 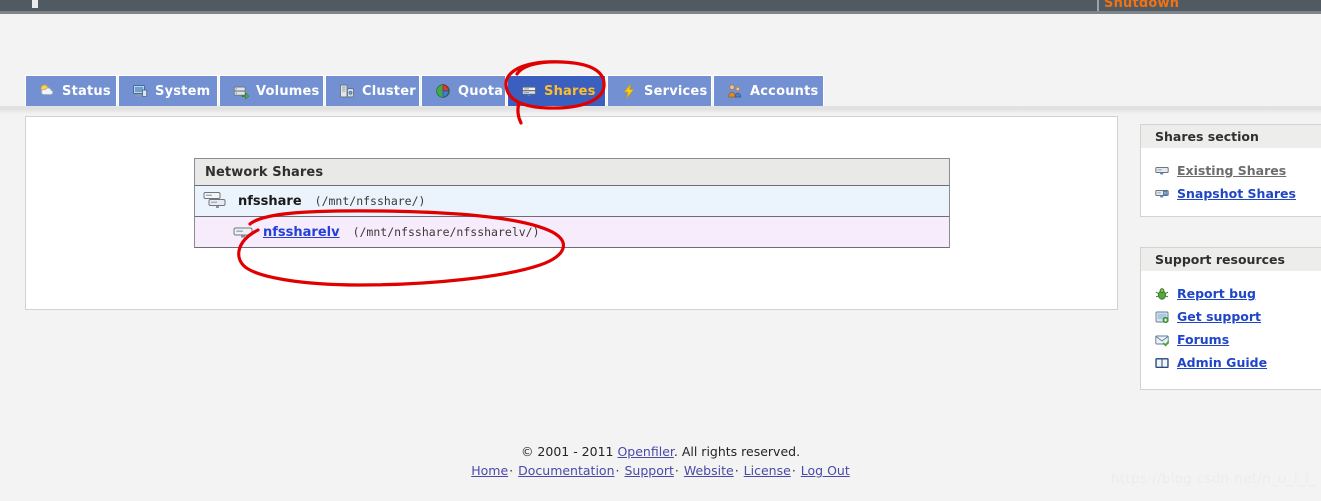 I want to click on share-name: nfsshare, so click(x=270, y=201).